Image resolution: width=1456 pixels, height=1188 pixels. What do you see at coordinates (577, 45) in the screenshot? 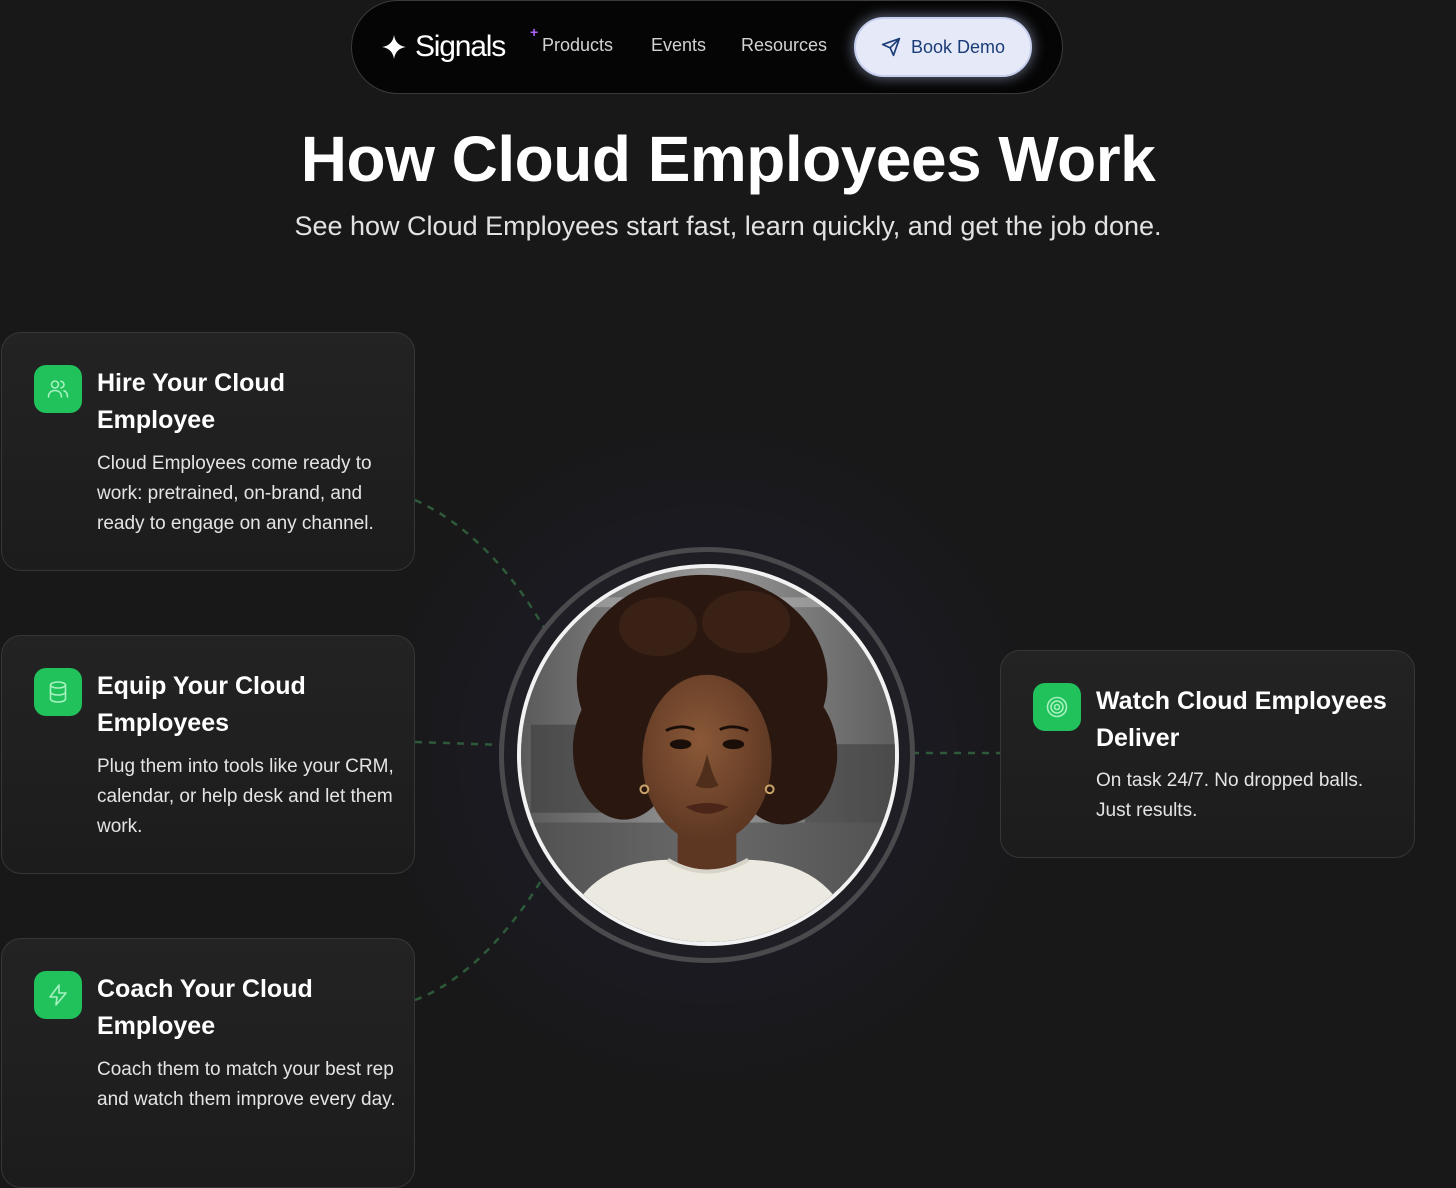
I see `nav-products: Products` at bounding box center [577, 45].